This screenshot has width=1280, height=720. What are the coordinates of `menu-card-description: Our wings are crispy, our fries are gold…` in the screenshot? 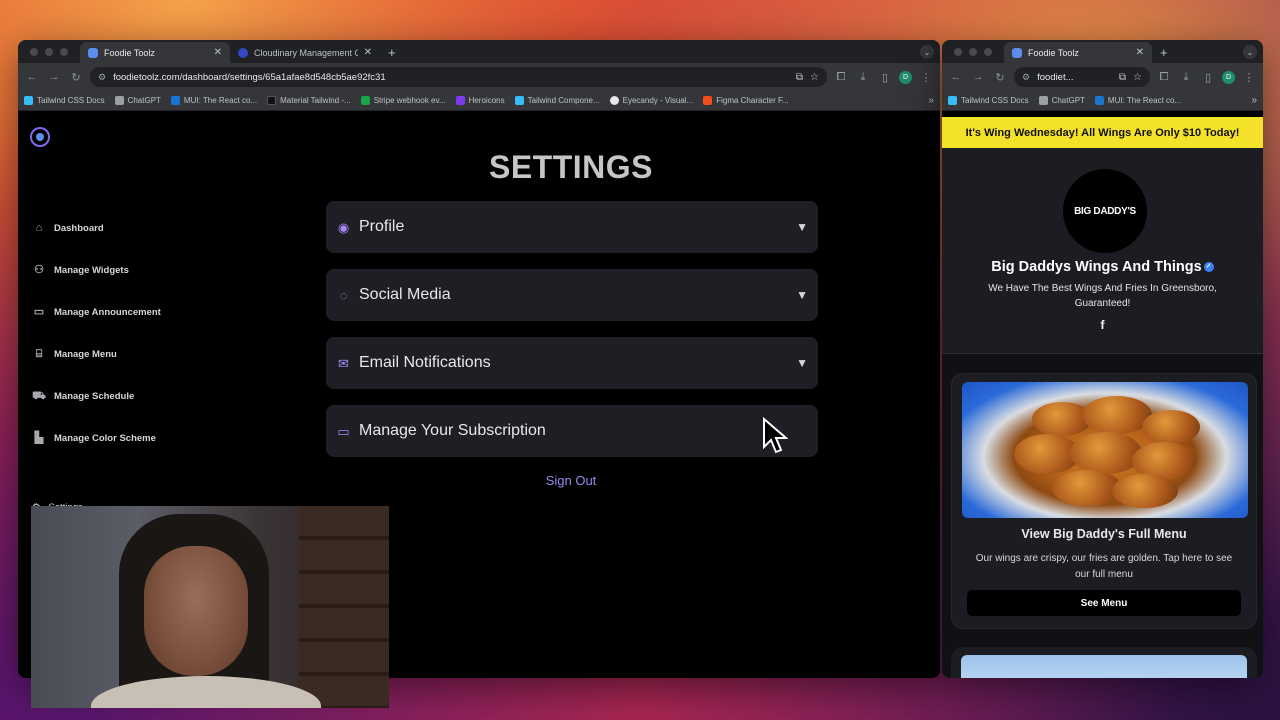 It's located at (1104, 566).